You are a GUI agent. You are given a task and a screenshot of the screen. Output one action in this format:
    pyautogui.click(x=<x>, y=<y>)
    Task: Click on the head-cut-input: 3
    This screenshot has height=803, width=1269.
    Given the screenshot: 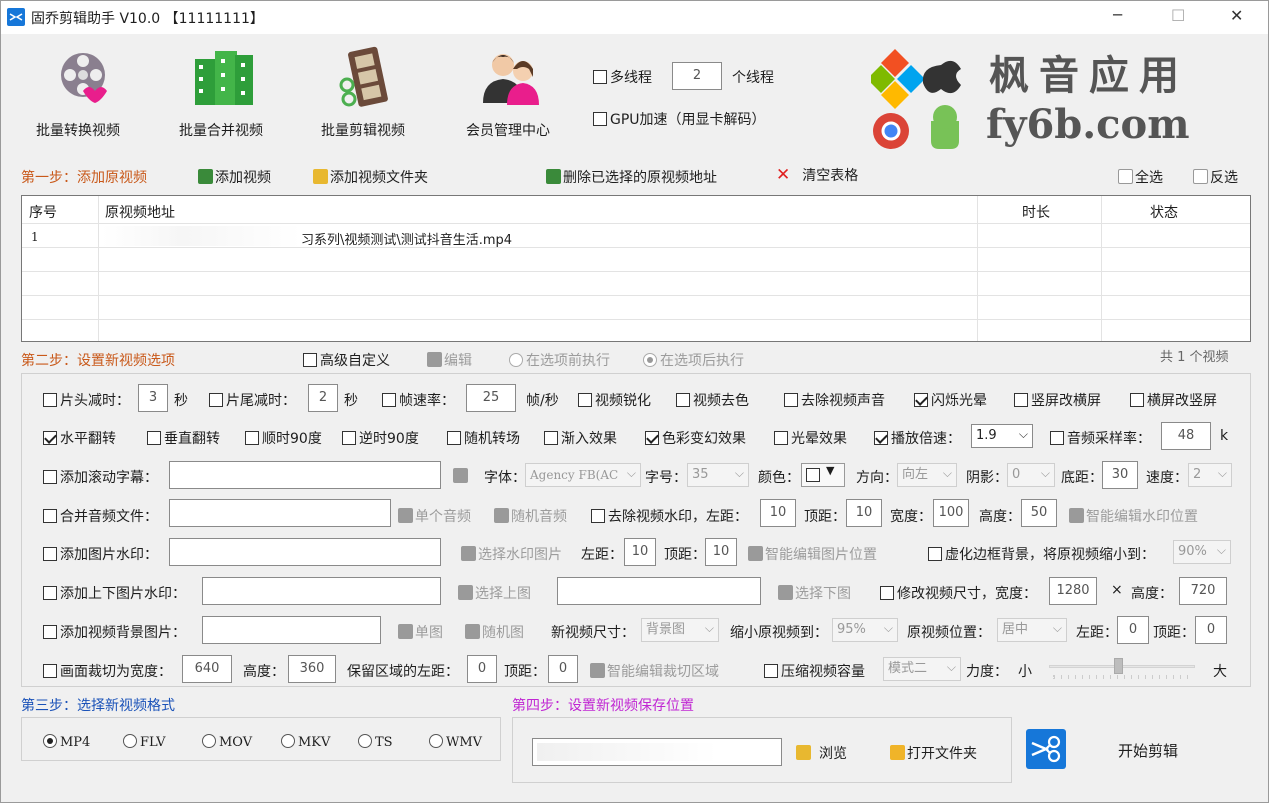 What is the action you would take?
    pyautogui.click(x=153, y=398)
    